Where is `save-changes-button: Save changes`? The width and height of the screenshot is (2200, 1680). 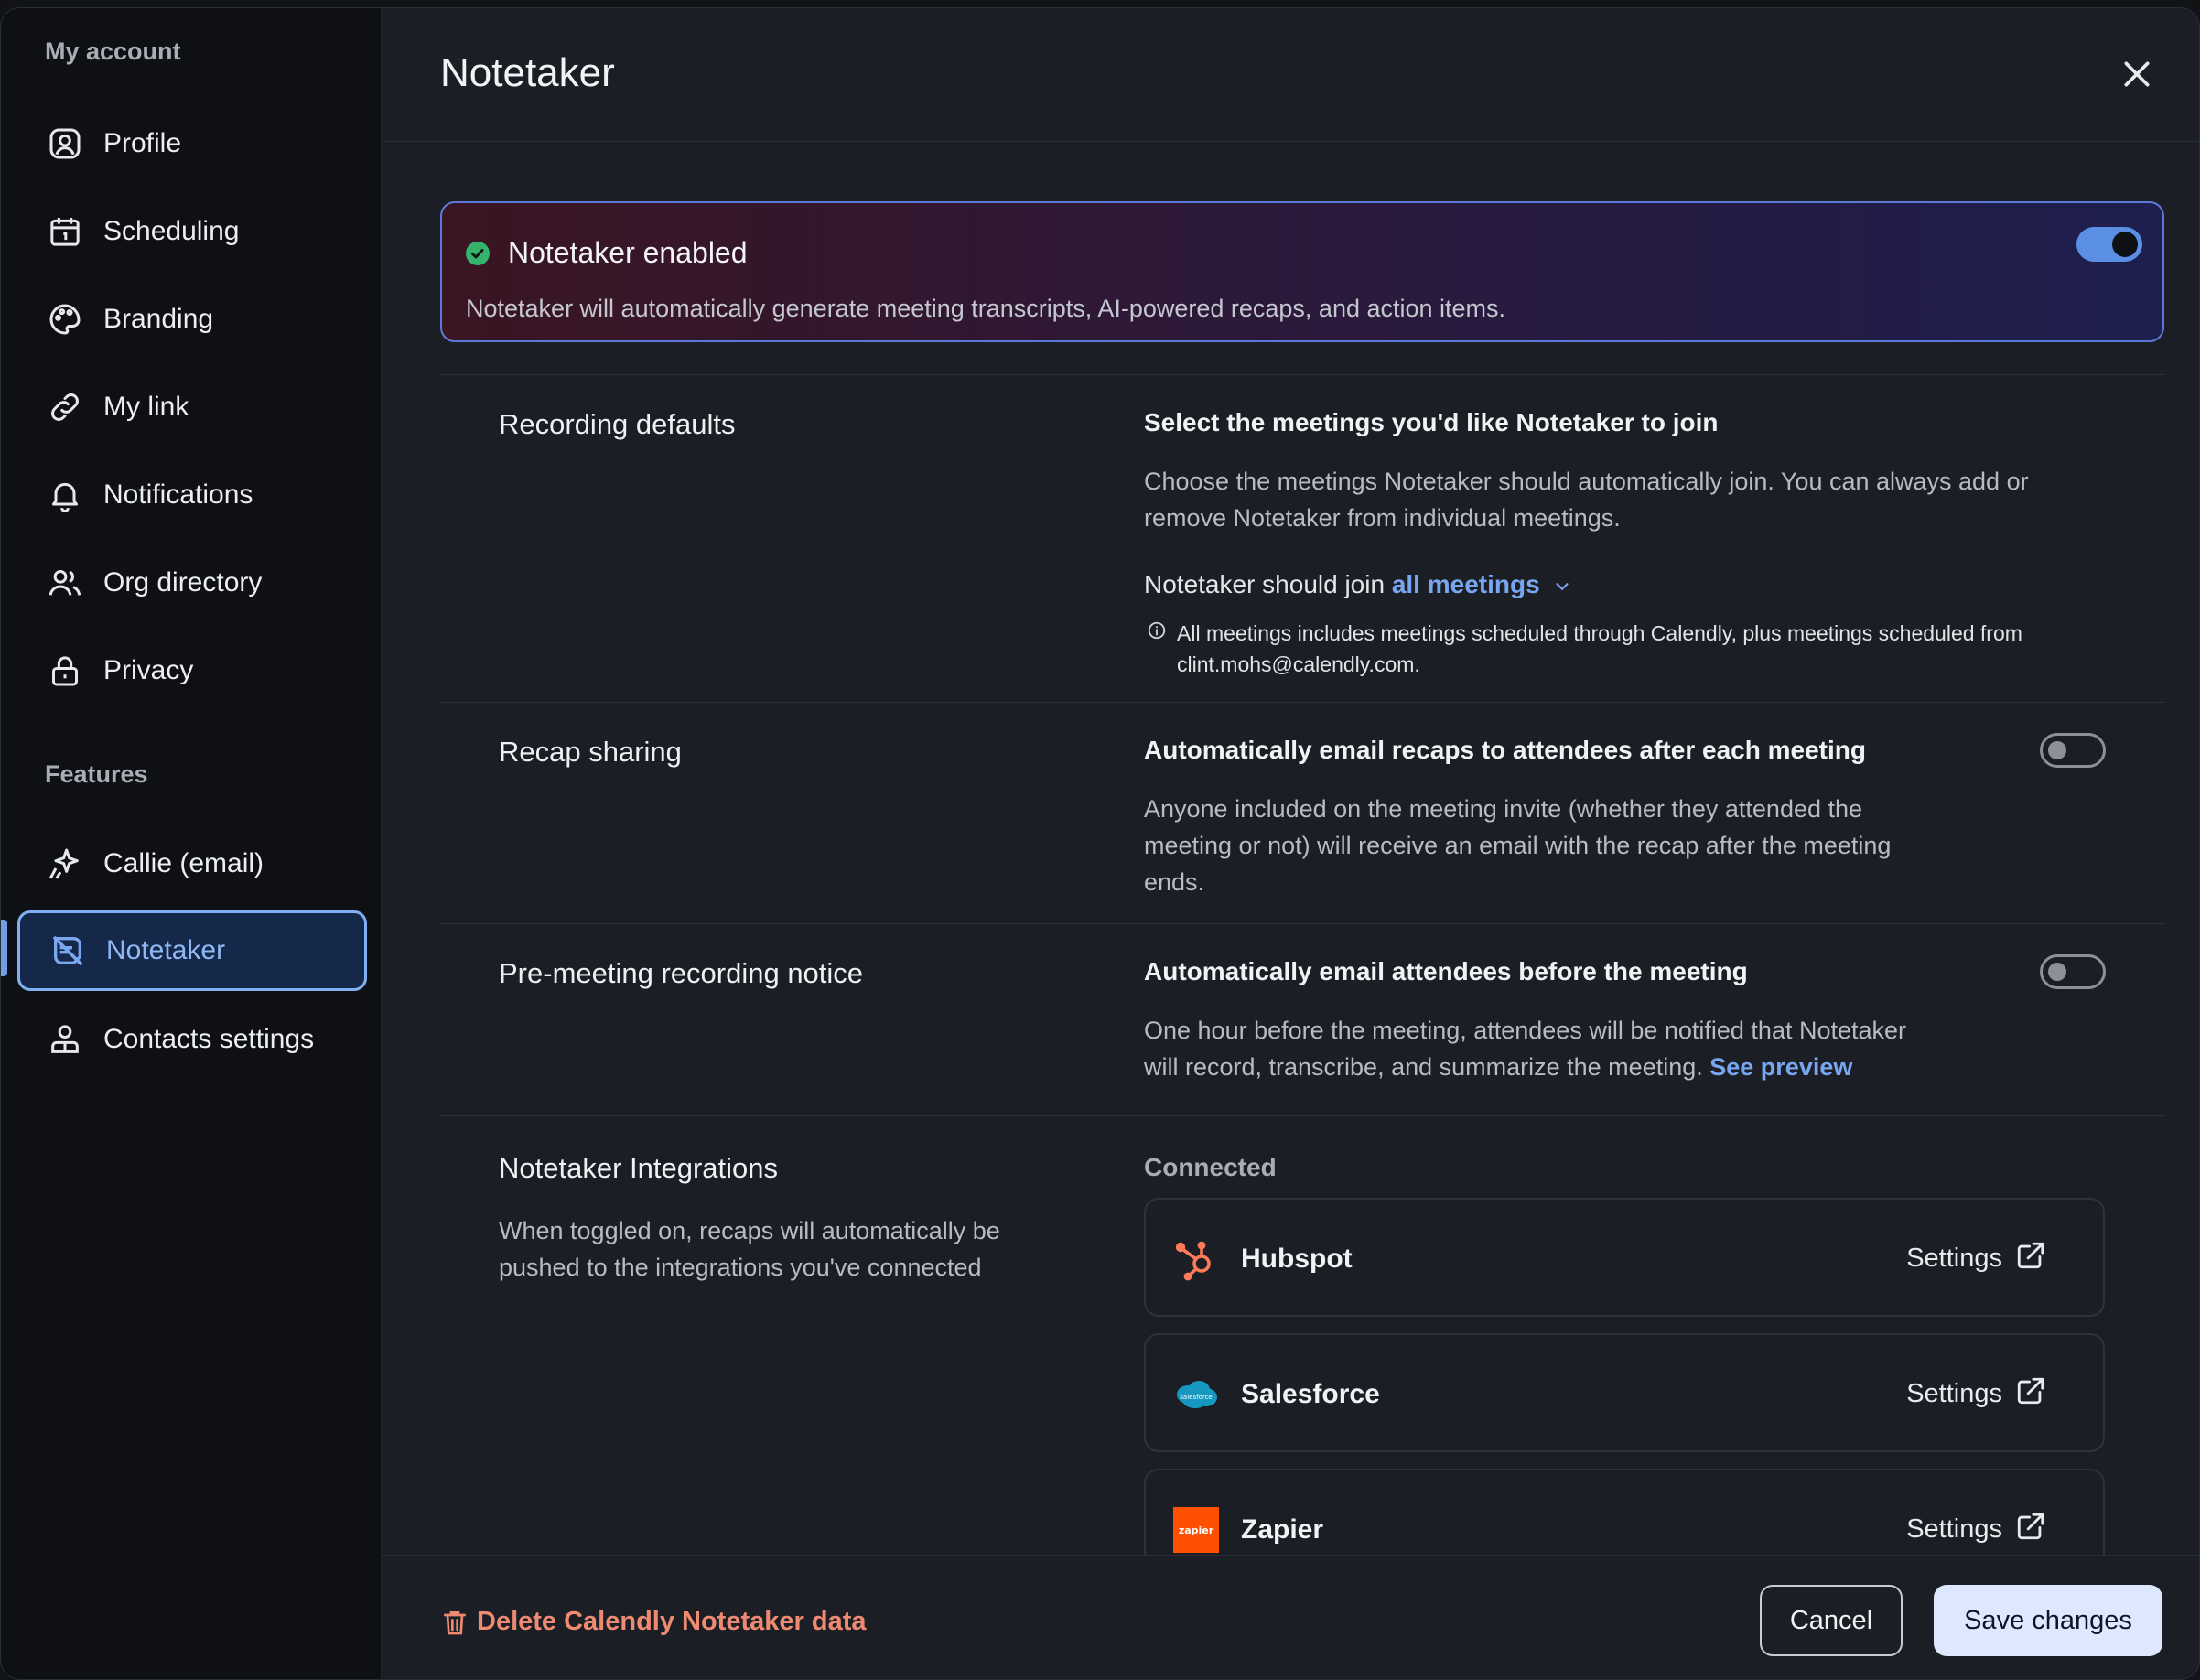 save-changes-button: Save changes is located at coordinates (2048, 1620).